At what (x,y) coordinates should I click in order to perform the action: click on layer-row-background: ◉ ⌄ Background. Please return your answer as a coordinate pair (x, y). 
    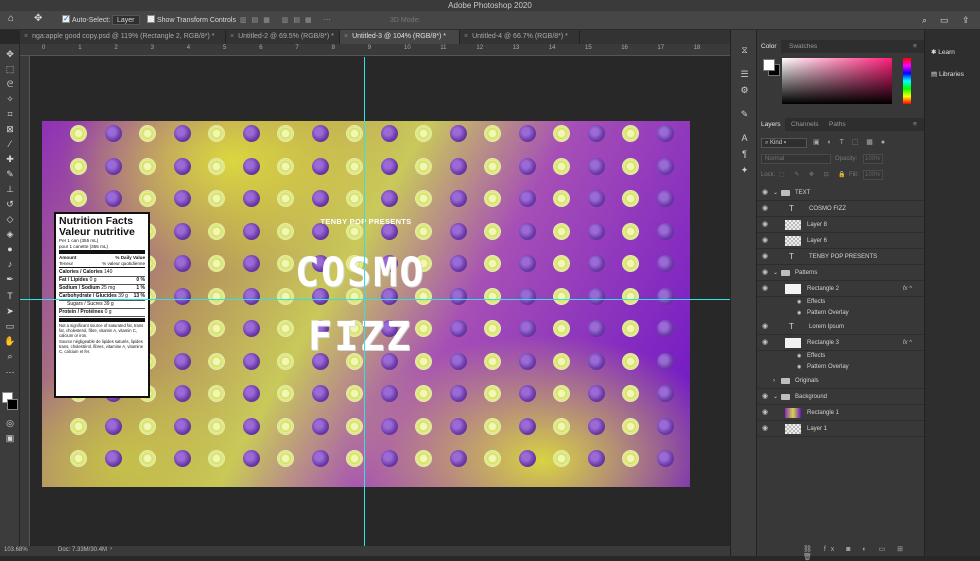
    Looking at the image, I should click on (840, 397).